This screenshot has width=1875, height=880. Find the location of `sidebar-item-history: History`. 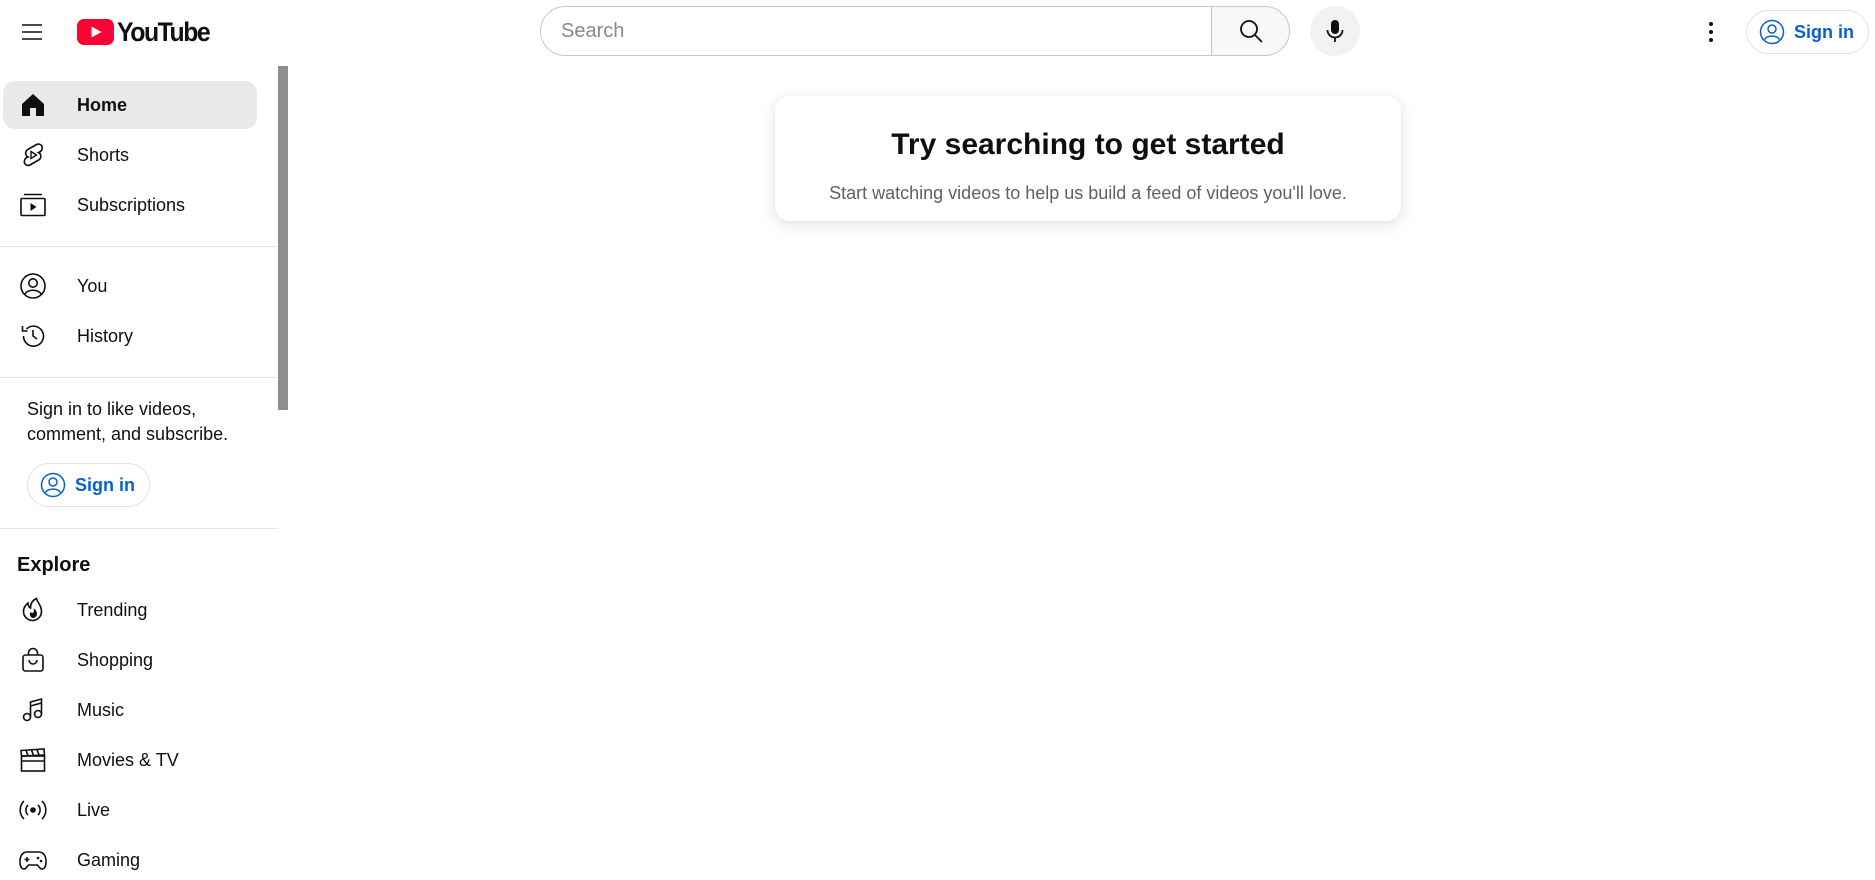

sidebar-item-history: History is located at coordinates (130, 336).